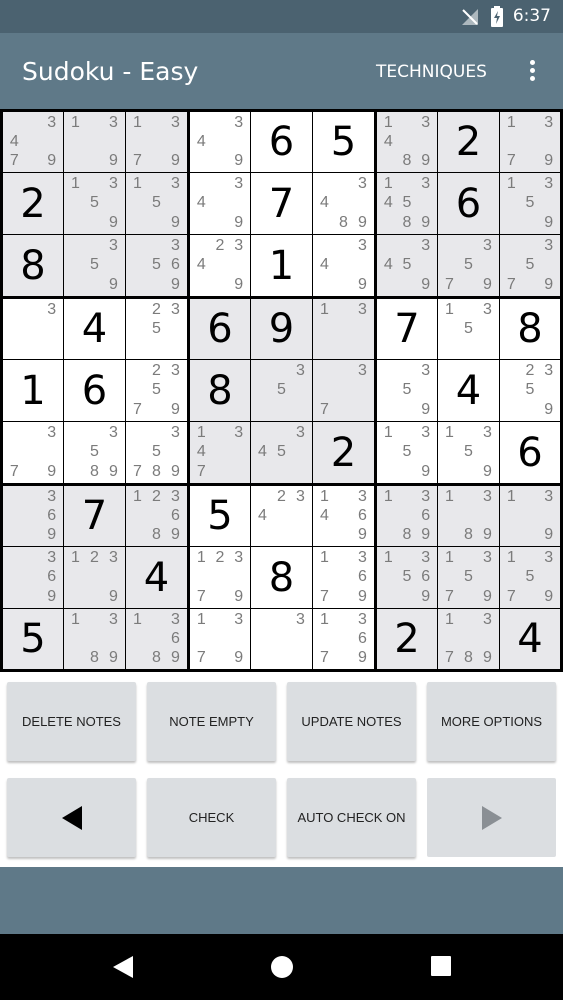 Image resolution: width=563 pixels, height=1000 pixels. What do you see at coordinates (343, 142) in the screenshot?
I see `sudoku-cell-r1c6: 5` at bounding box center [343, 142].